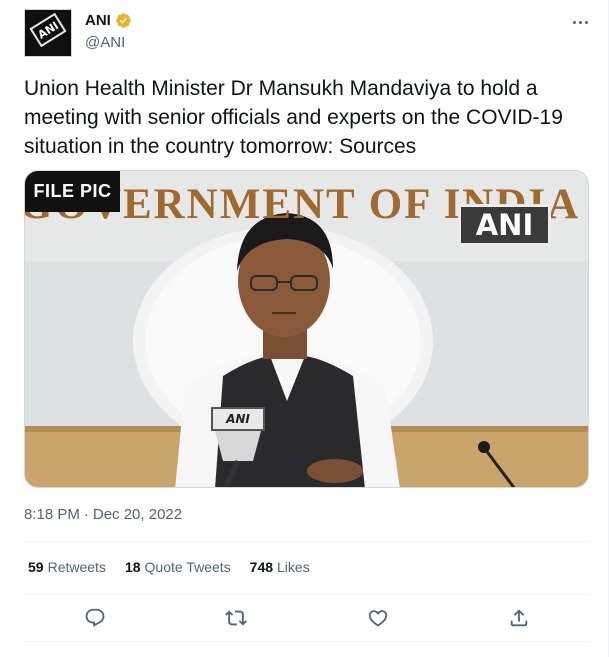 This screenshot has height=657, width=609. I want to click on avatar-logo-text: ANI, so click(48, 30).